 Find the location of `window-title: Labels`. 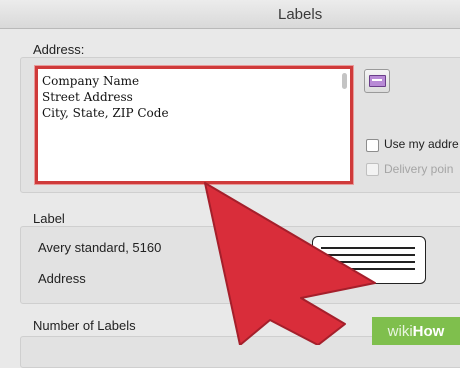

window-title: Labels is located at coordinates (300, 14).